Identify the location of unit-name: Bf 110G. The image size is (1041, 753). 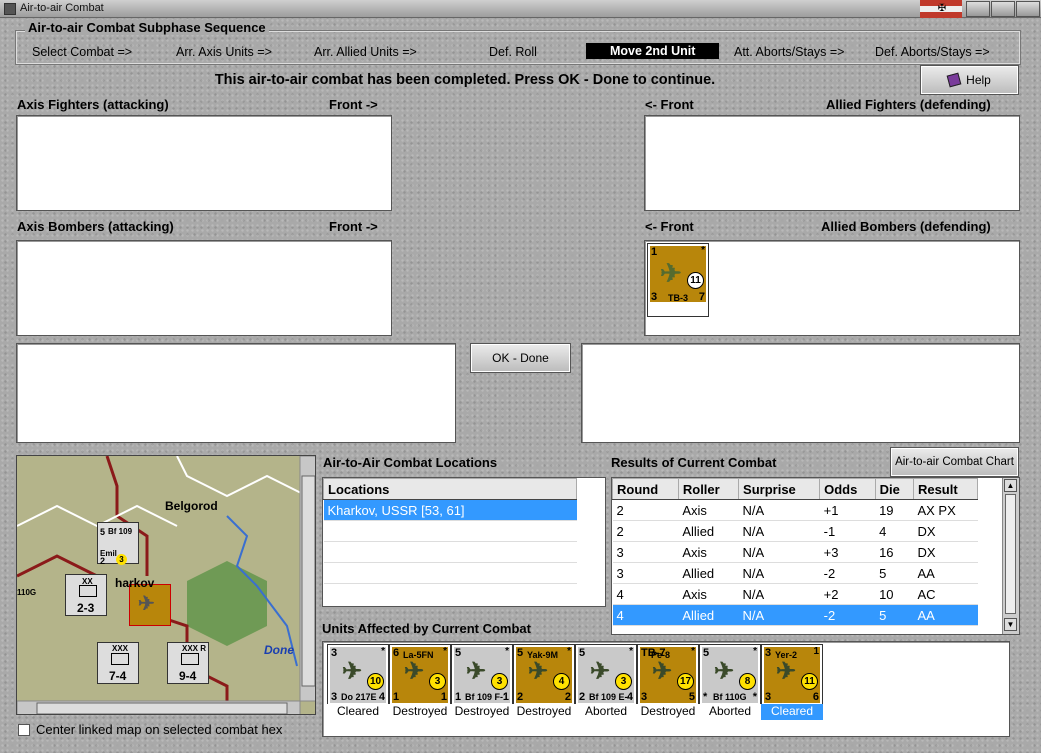
(730, 697).